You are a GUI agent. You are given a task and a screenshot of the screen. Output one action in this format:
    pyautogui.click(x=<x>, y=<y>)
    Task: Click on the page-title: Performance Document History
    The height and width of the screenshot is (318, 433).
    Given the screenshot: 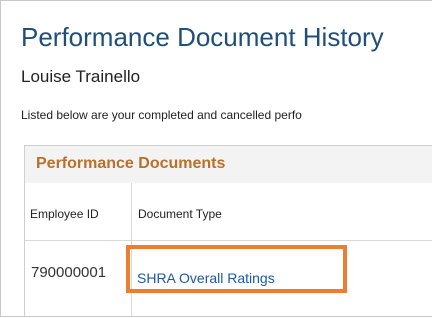 What is the action you would take?
    pyautogui.click(x=202, y=37)
    